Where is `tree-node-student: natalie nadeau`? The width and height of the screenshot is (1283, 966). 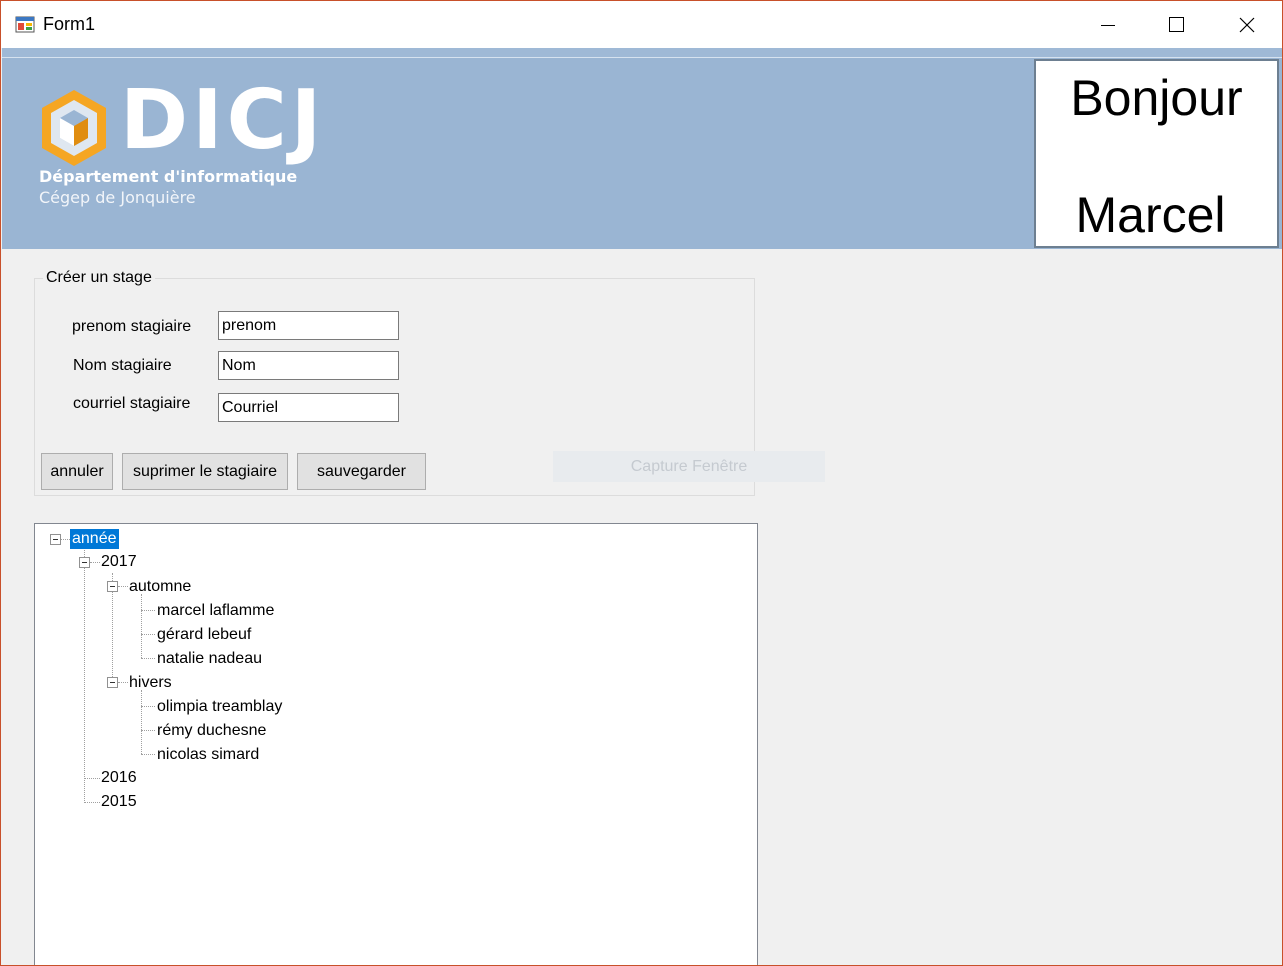 tree-node-student: natalie nadeau is located at coordinates (209, 659).